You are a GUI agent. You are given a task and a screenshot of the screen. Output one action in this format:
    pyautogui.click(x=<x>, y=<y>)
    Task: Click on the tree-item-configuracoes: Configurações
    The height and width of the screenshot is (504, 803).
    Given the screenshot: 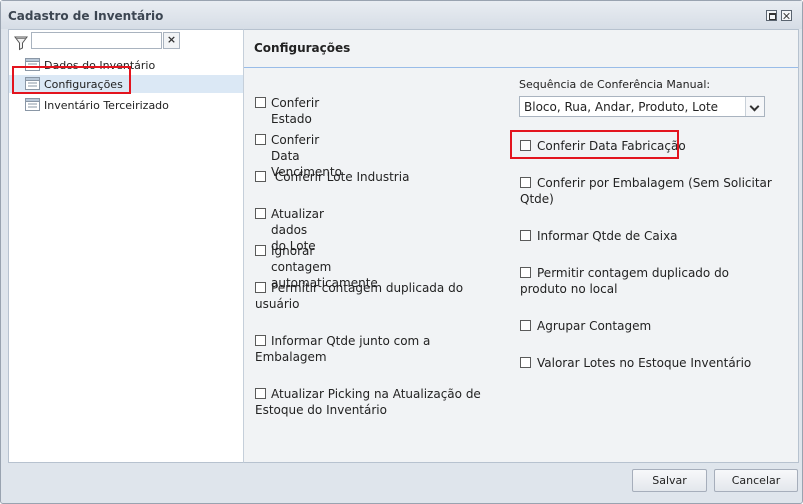 What is the action you would take?
    pyautogui.click(x=126, y=84)
    